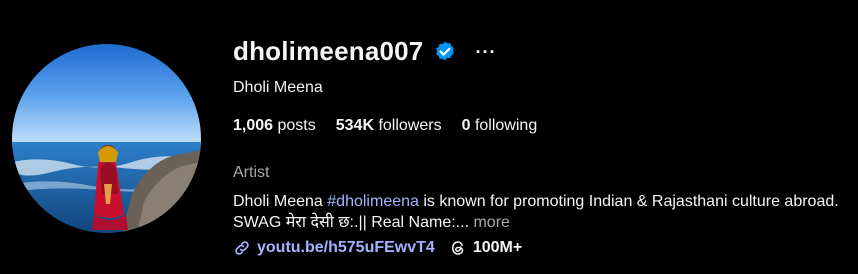 Image resolution: width=858 pixels, height=274 pixels. What do you see at coordinates (242, 248) in the screenshot?
I see `link-icon` at bounding box center [242, 248].